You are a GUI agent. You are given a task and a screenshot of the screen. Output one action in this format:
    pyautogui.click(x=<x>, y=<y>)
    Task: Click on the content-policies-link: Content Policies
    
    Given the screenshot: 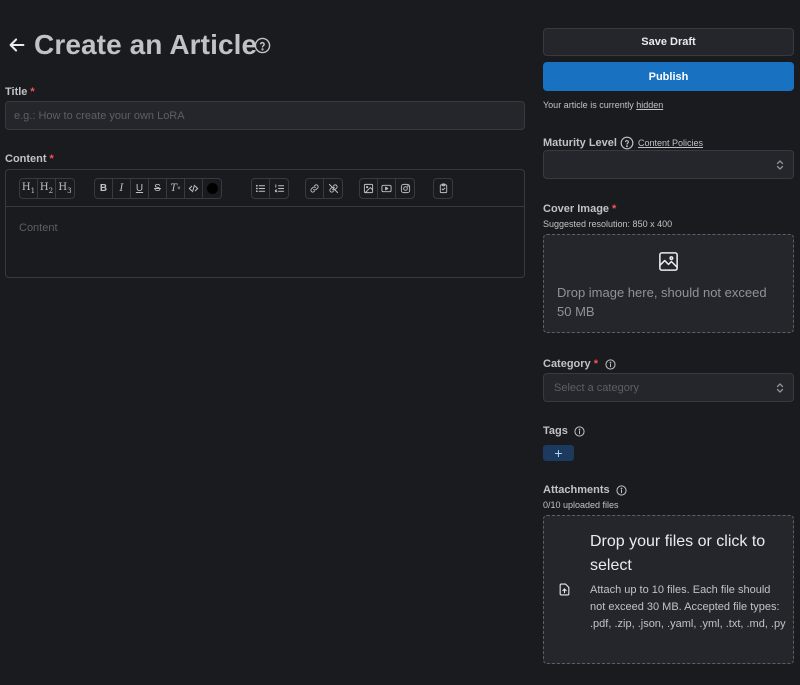 What is the action you would take?
    pyautogui.click(x=670, y=143)
    